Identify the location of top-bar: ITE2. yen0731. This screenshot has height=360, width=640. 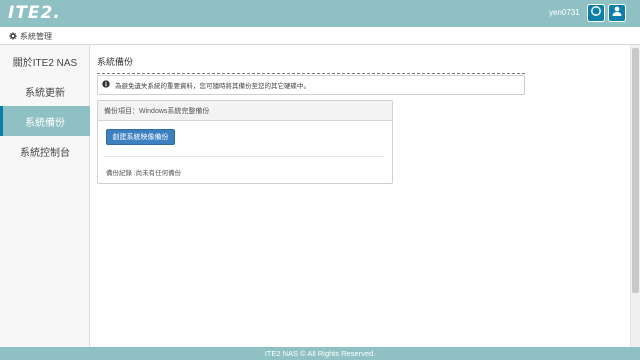
(320, 13).